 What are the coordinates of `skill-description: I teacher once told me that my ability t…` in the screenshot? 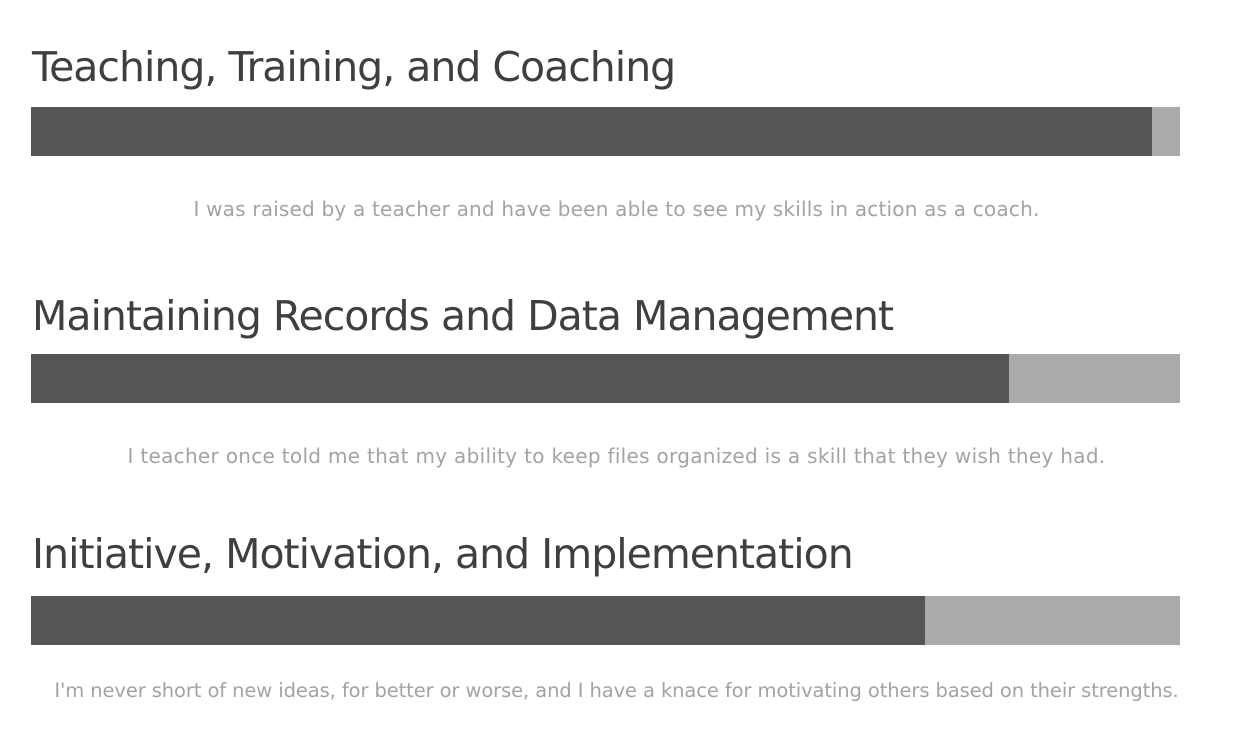 It's located at (616, 456).